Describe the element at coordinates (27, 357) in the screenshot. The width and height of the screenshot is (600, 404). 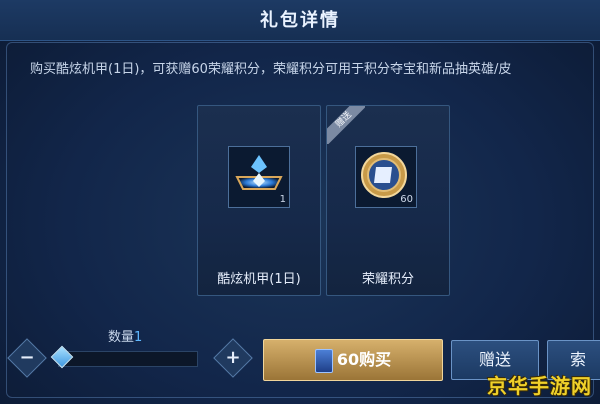
I see `minus-icon: −` at that location.